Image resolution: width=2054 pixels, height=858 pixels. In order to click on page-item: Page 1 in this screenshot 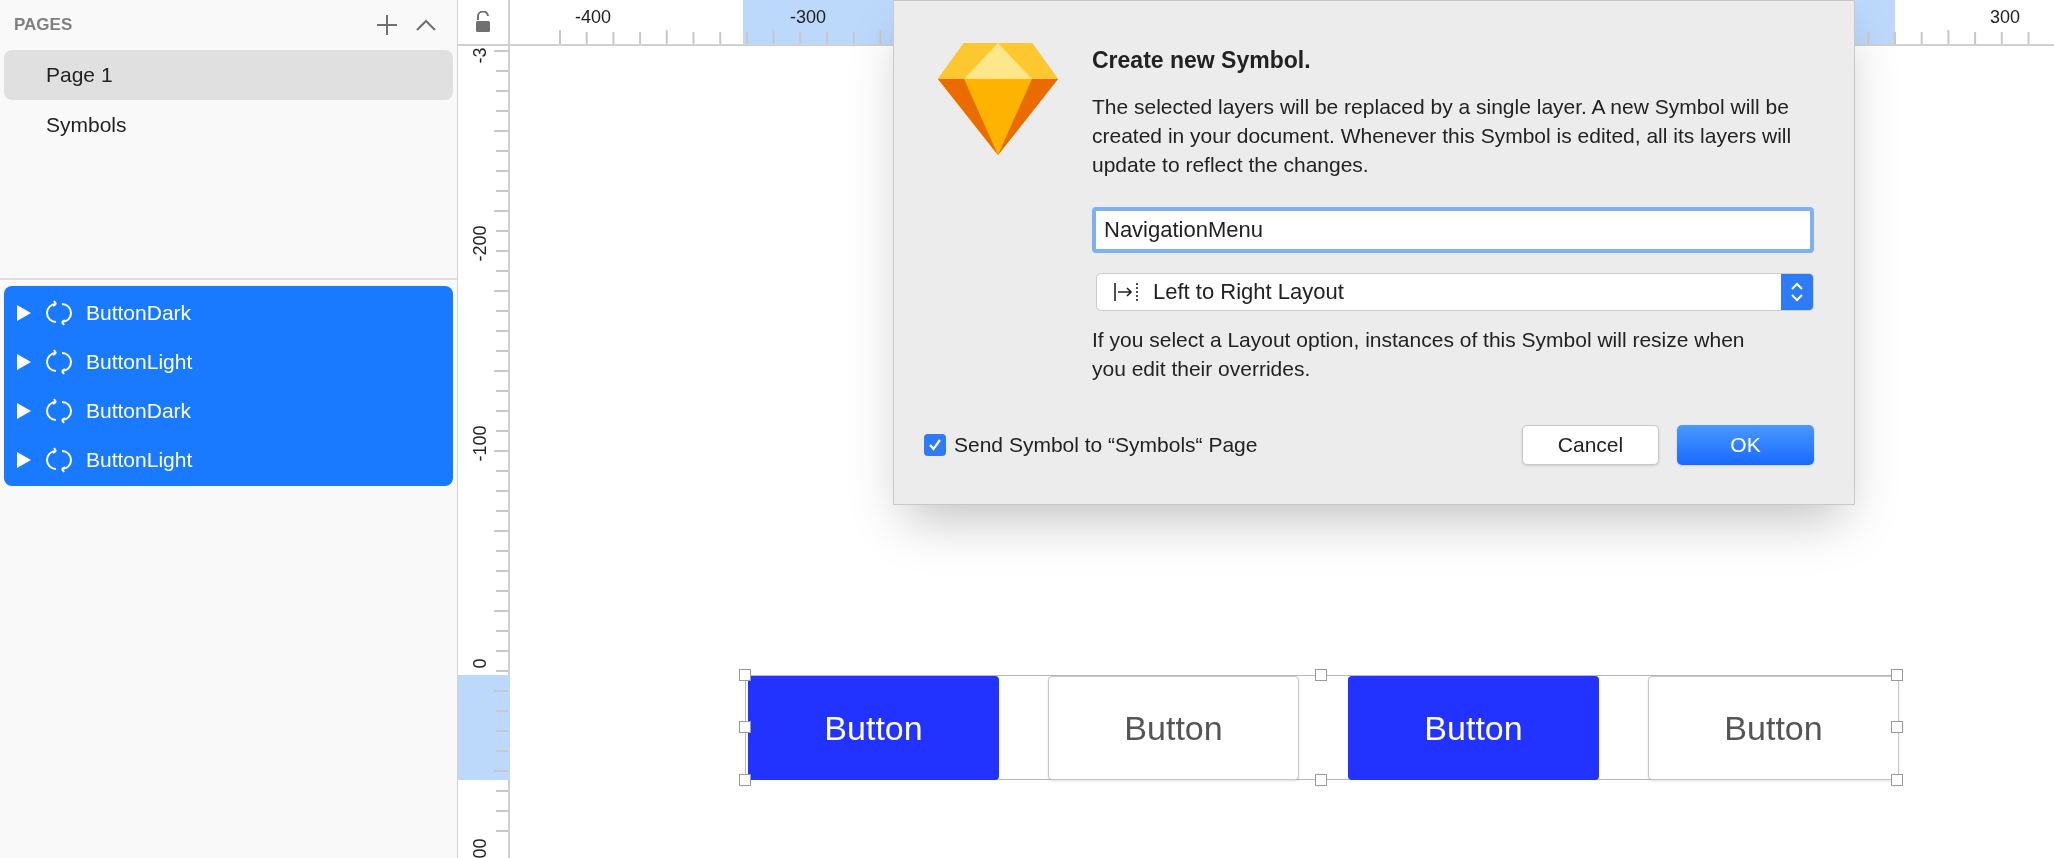, I will do `click(228, 75)`.